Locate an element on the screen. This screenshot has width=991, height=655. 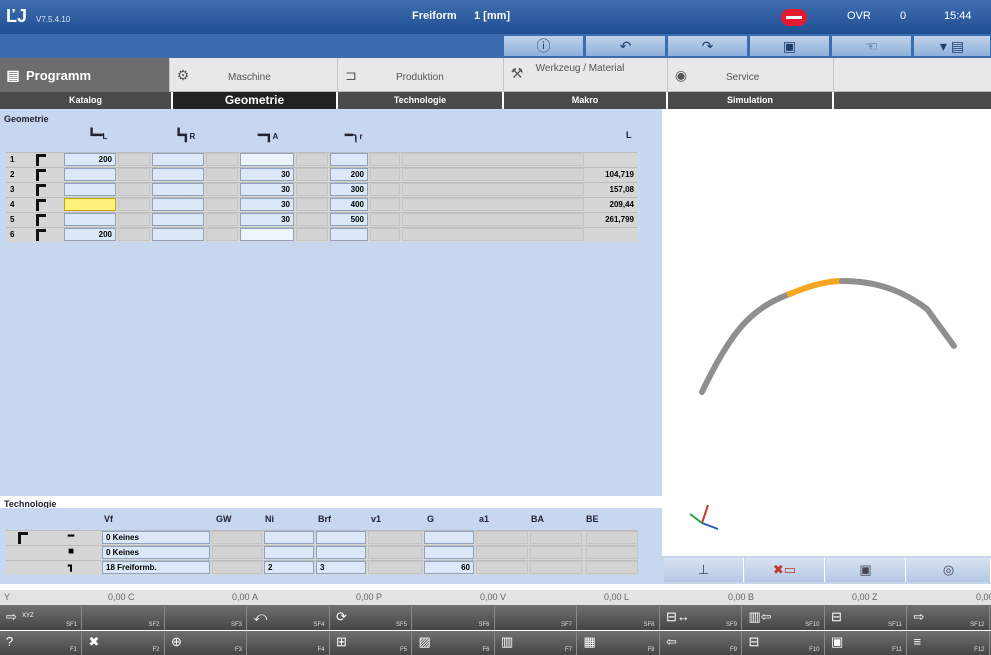
stop-icon is located at coordinates (794, 17).